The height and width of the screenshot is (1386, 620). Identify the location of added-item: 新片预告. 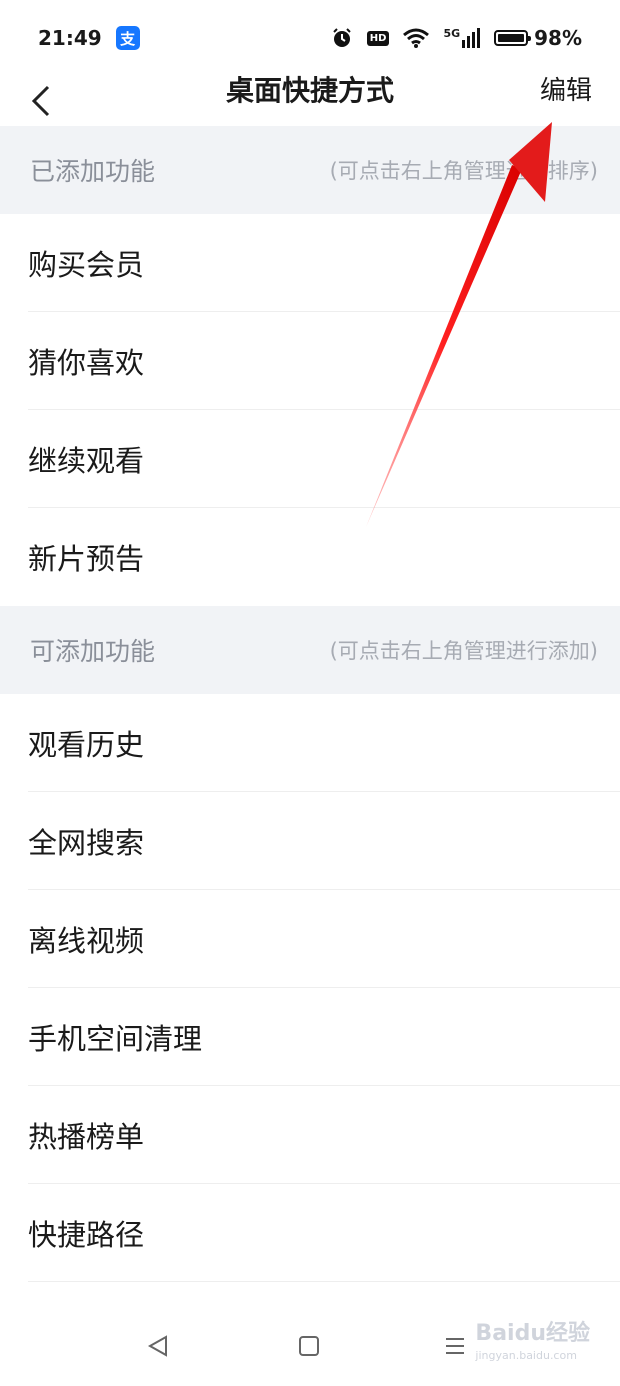
(324, 557).